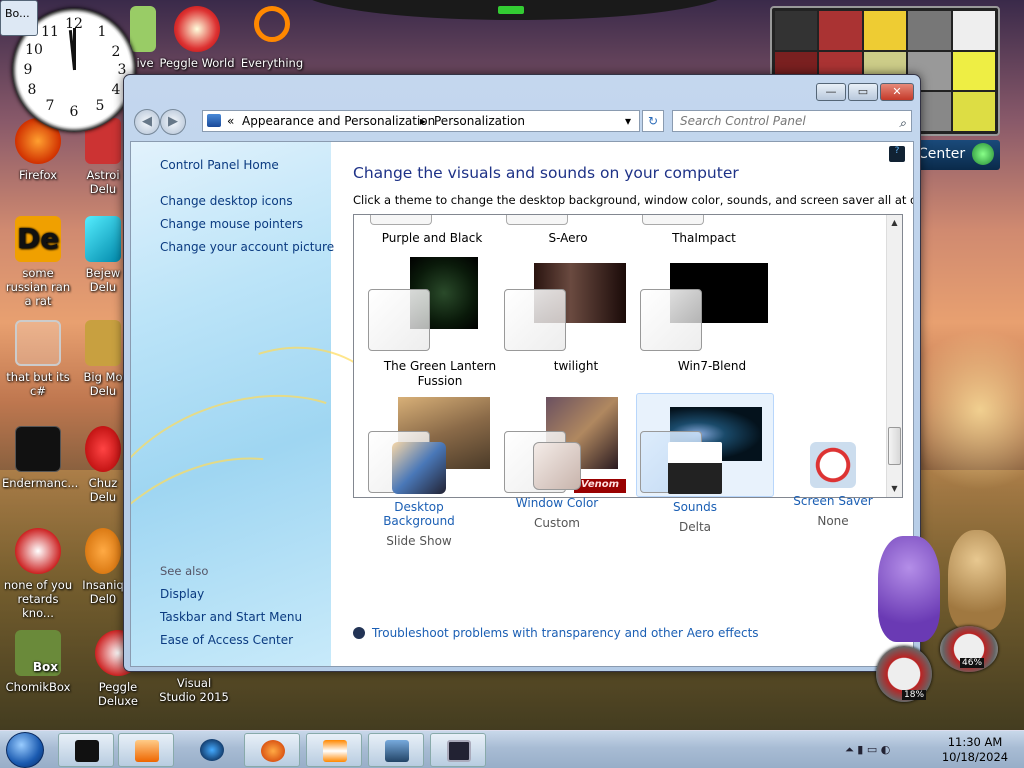 This screenshot has height=768, width=1024. Describe the element at coordinates (955, 155) in the screenshot. I see `media-center-gadget: Center` at that location.